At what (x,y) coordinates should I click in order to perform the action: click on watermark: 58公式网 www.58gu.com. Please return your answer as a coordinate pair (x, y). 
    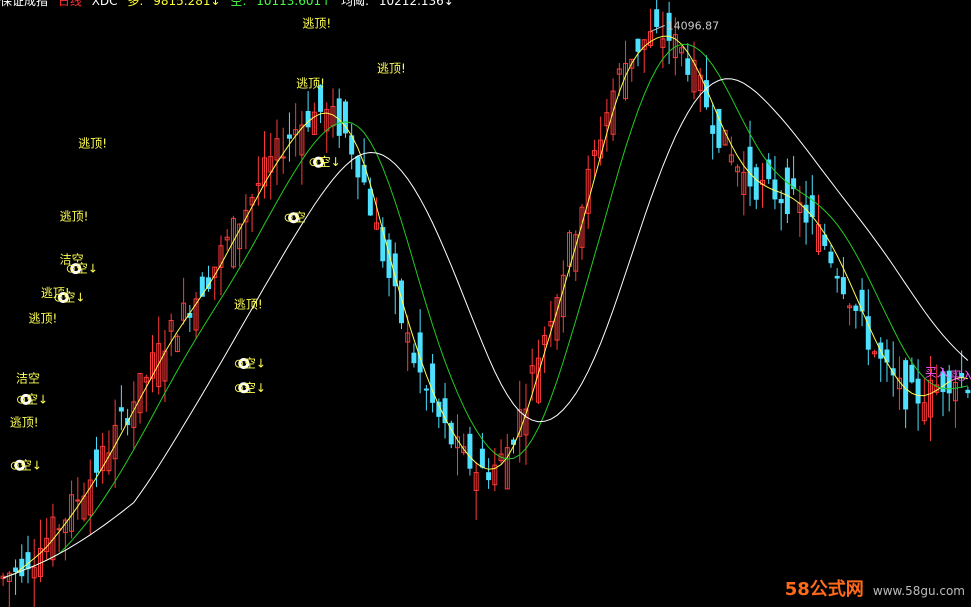
    Looking at the image, I should click on (875, 588).